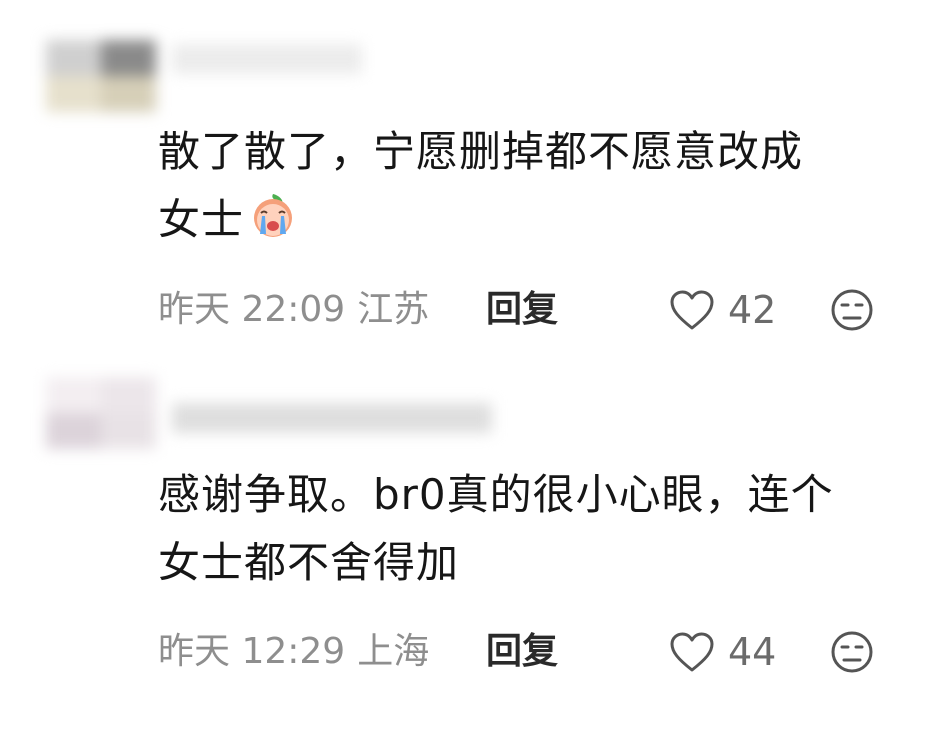  What do you see at coordinates (393, 309) in the screenshot?
I see `comment-location: 江苏` at bounding box center [393, 309].